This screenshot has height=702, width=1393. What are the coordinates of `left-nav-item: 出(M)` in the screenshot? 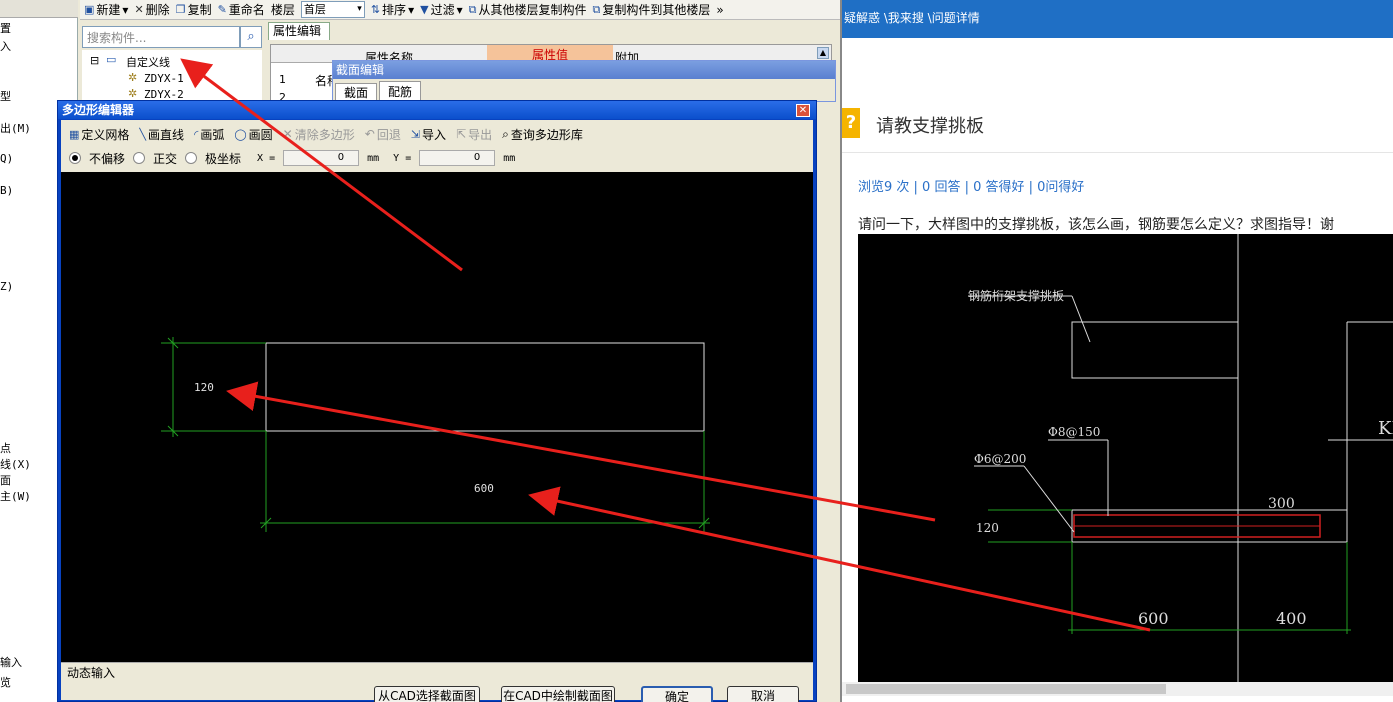 It's located at (15, 128).